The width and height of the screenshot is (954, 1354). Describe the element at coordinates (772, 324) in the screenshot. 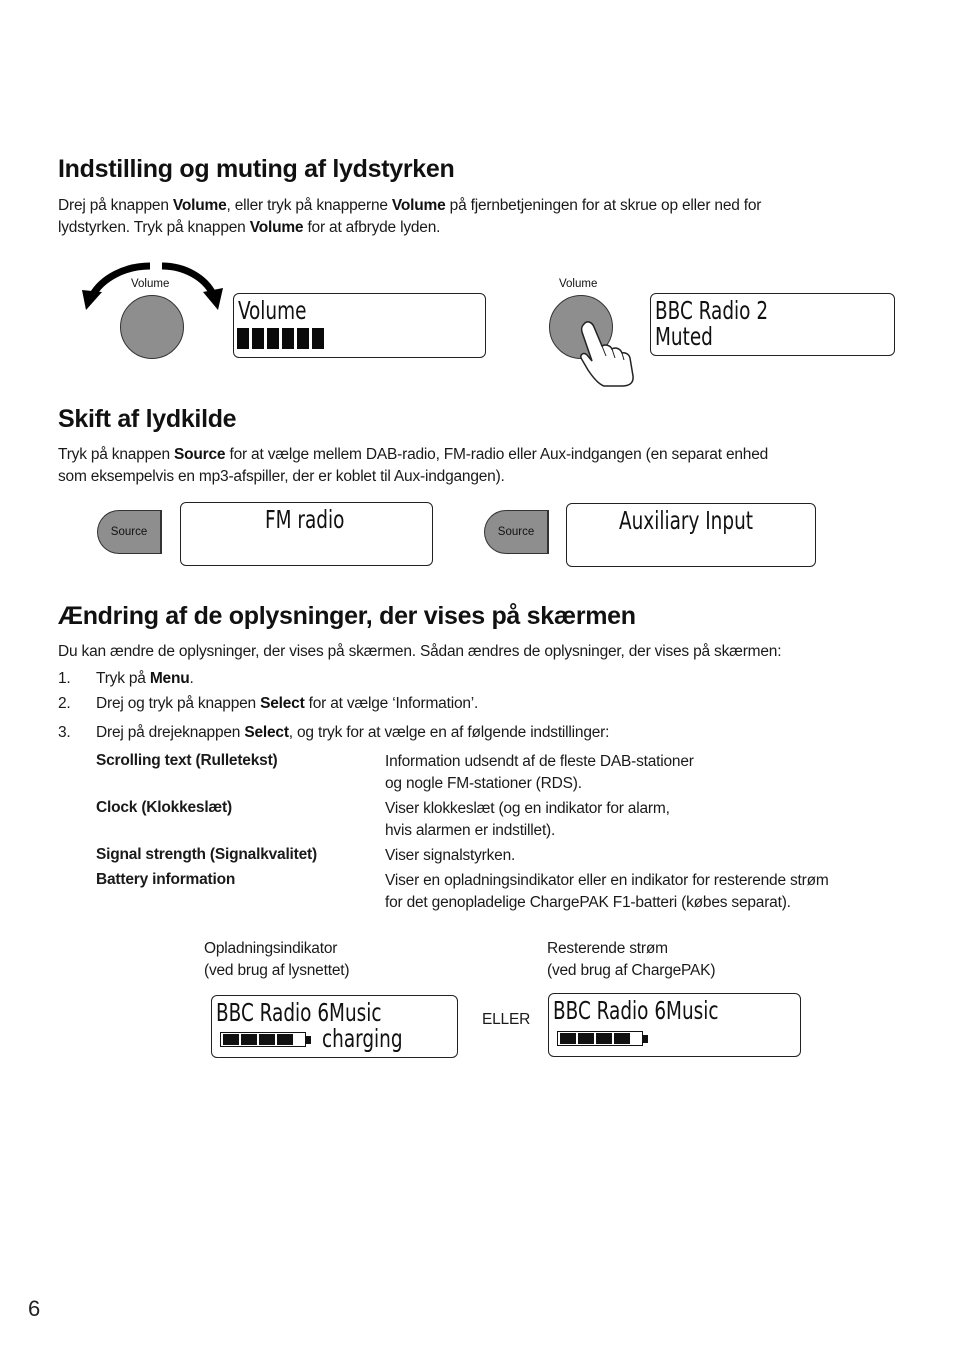

I see `display-muted: BBC Radio 2 Muted` at that location.